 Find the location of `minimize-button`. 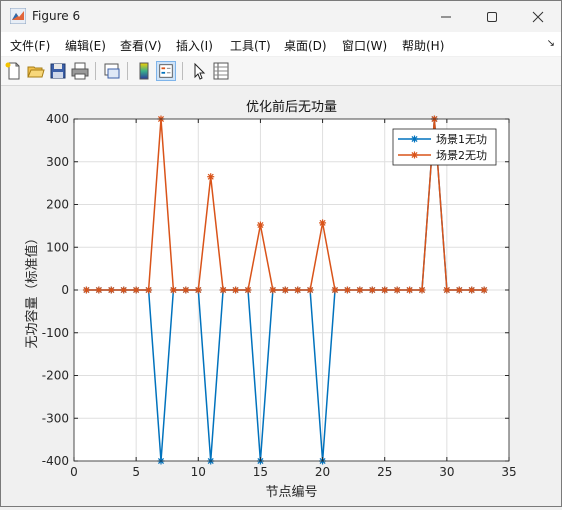

minimize-button is located at coordinates (446, 16).